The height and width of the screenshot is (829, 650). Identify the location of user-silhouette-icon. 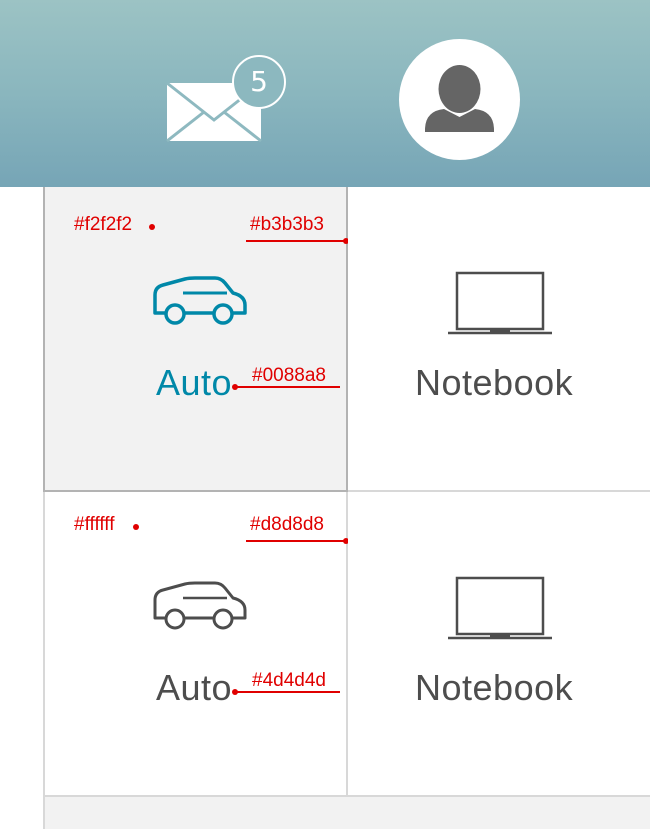
(459, 98).